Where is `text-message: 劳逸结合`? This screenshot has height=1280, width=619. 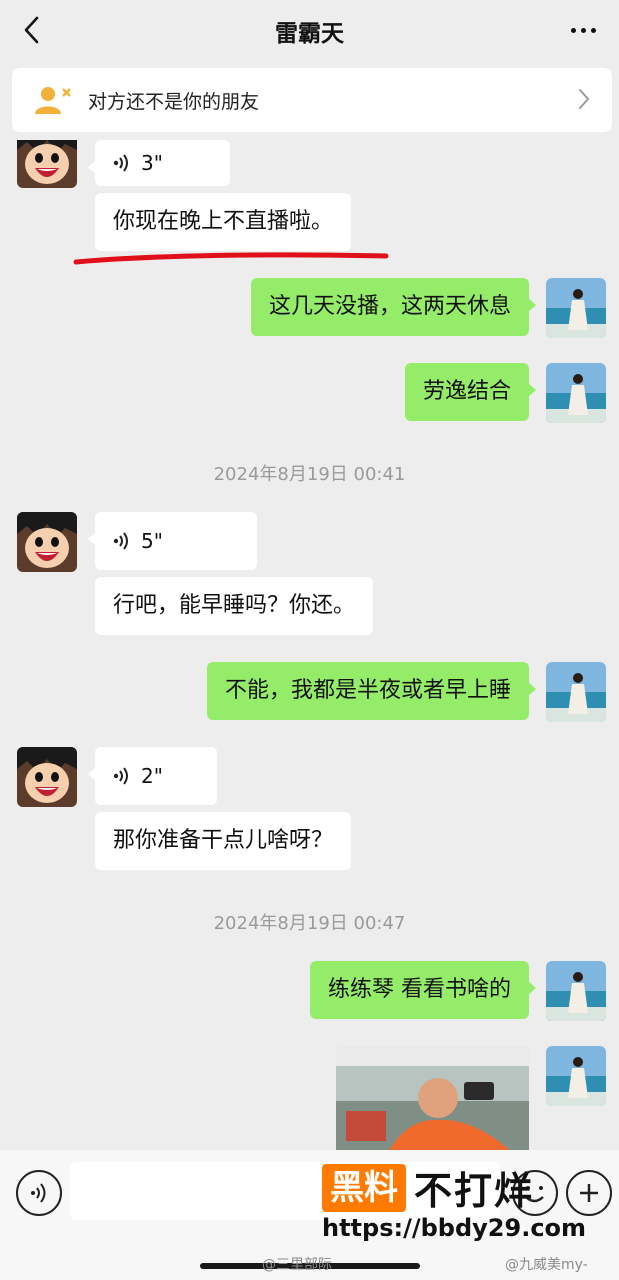
text-message: 劳逸结合 is located at coordinates (470, 392).